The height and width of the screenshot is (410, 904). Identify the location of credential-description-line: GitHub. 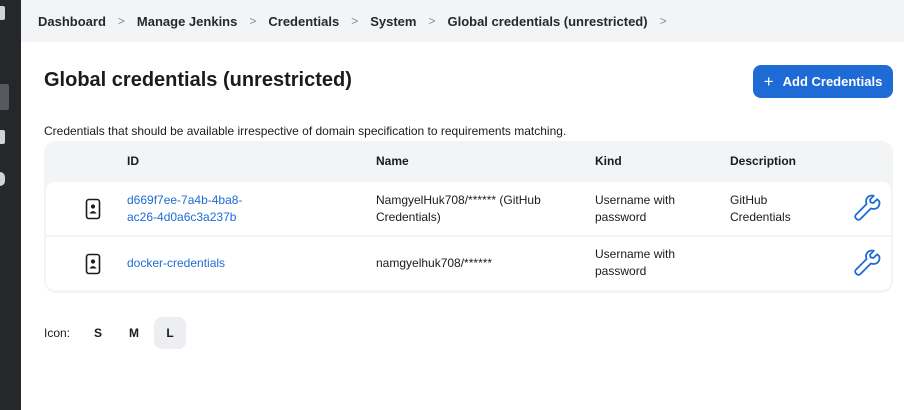
(749, 200).